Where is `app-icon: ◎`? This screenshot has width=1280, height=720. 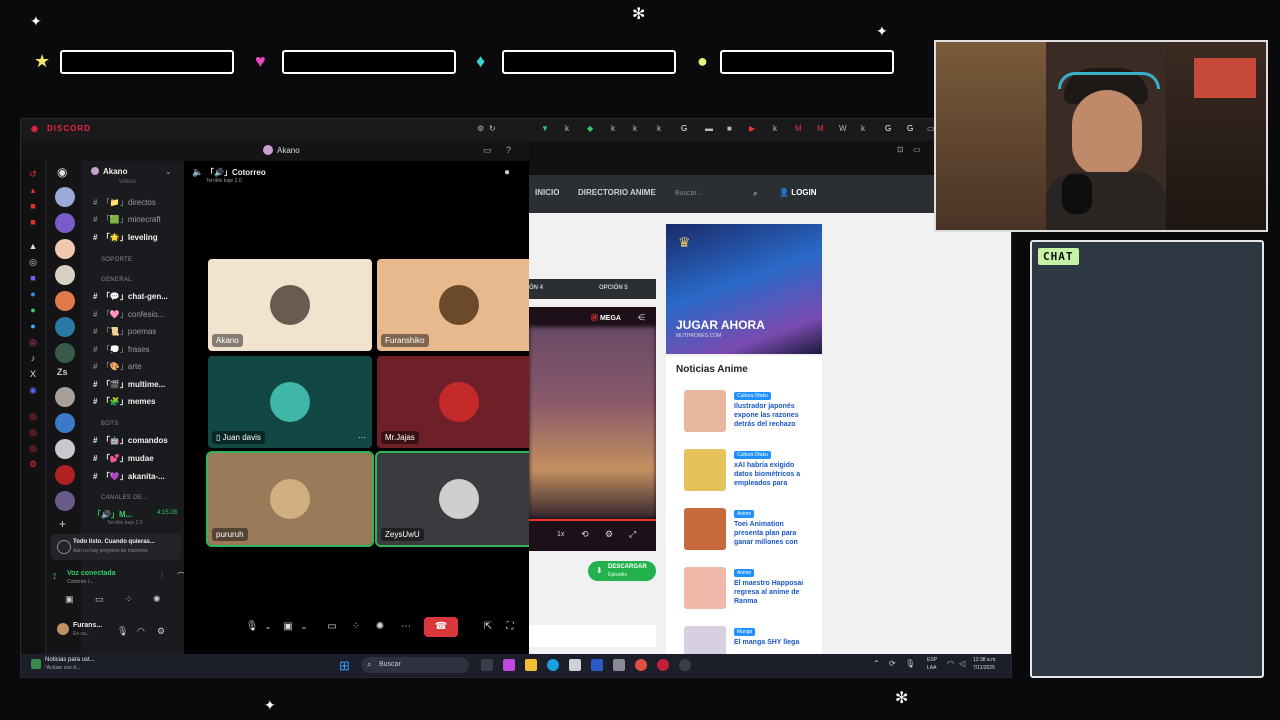 app-icon: ◎ is located at coordinates (33, 262).